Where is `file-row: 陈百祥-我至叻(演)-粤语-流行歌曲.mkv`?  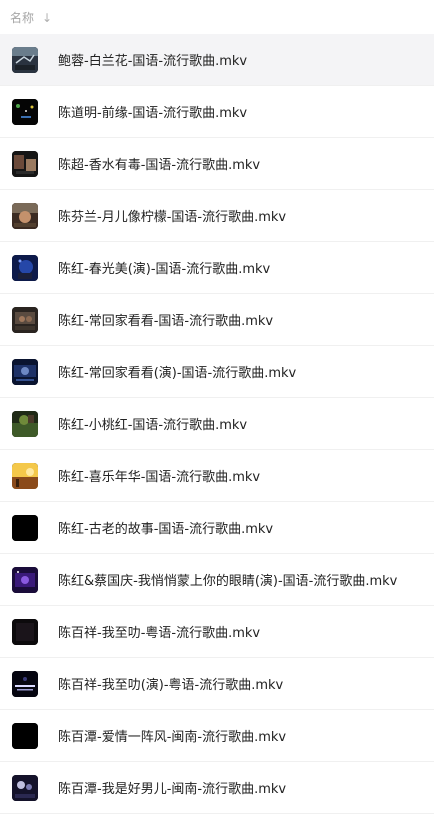
file-row: 陈百祥-我至叻(演)-粤语-流行歌曲.mkv is located at coordinates (217, 684).